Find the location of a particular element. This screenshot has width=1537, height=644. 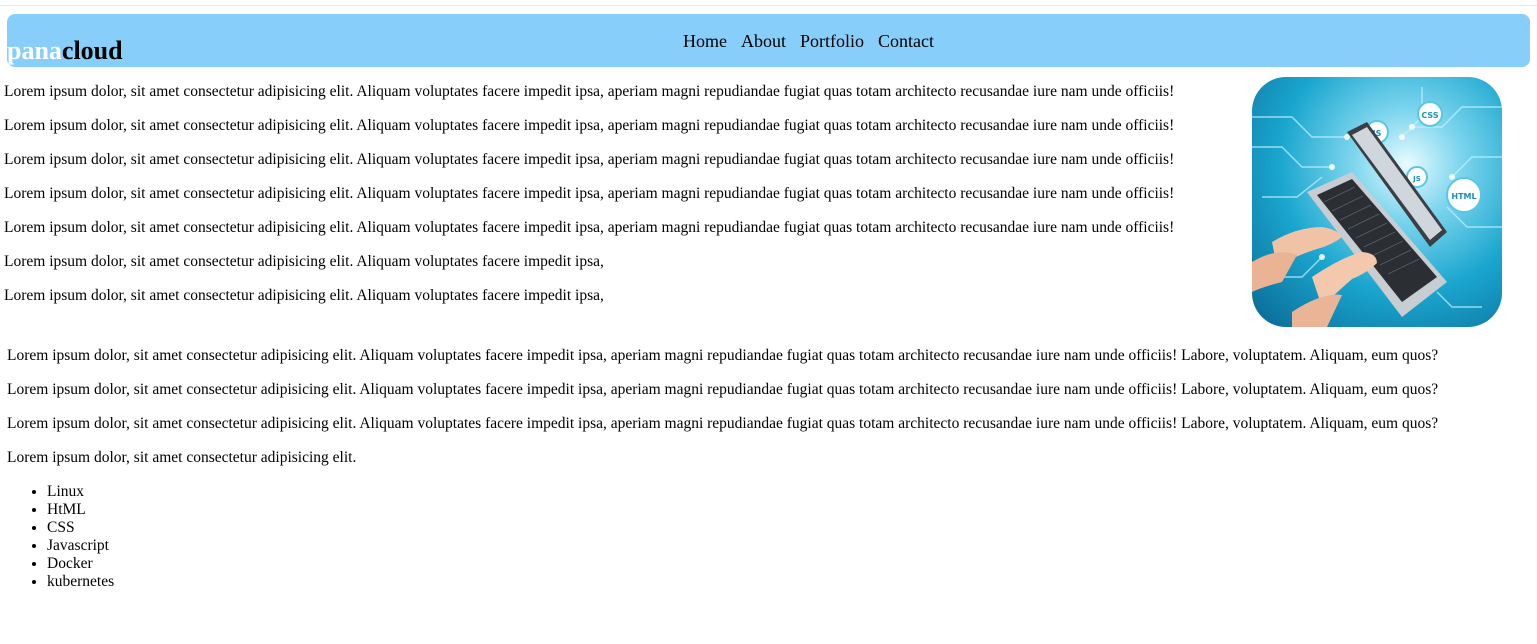

laptop-coding-image: JS CSS JS HTML is located at coordinates (1377, 202).